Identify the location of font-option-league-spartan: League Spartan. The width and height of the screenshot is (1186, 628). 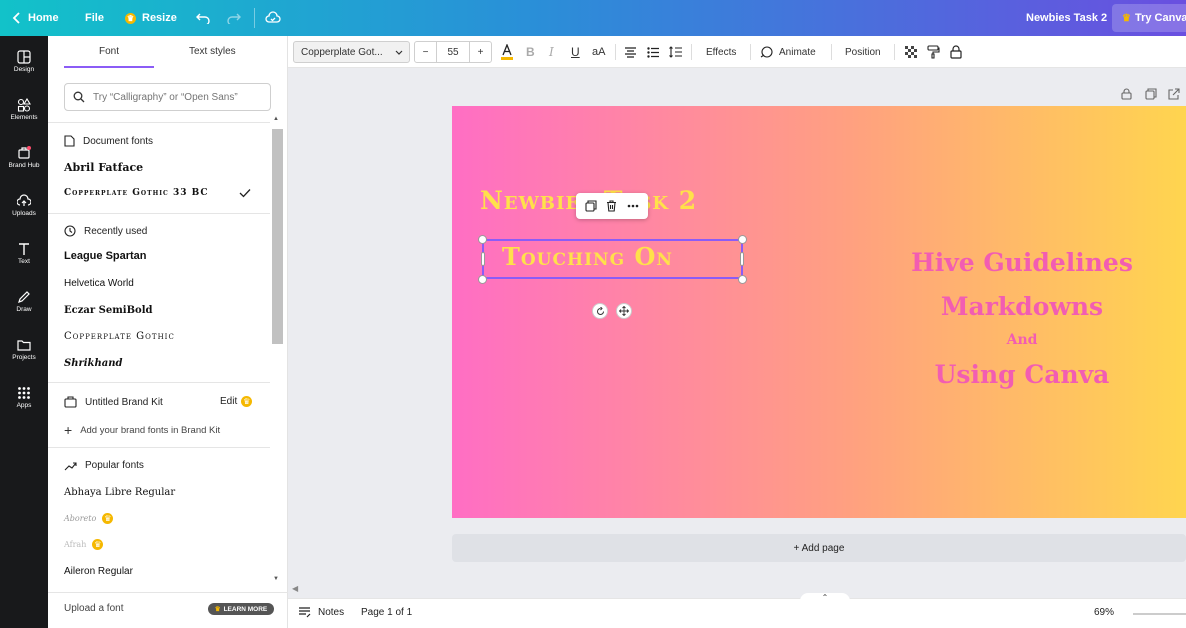
(105, 256).